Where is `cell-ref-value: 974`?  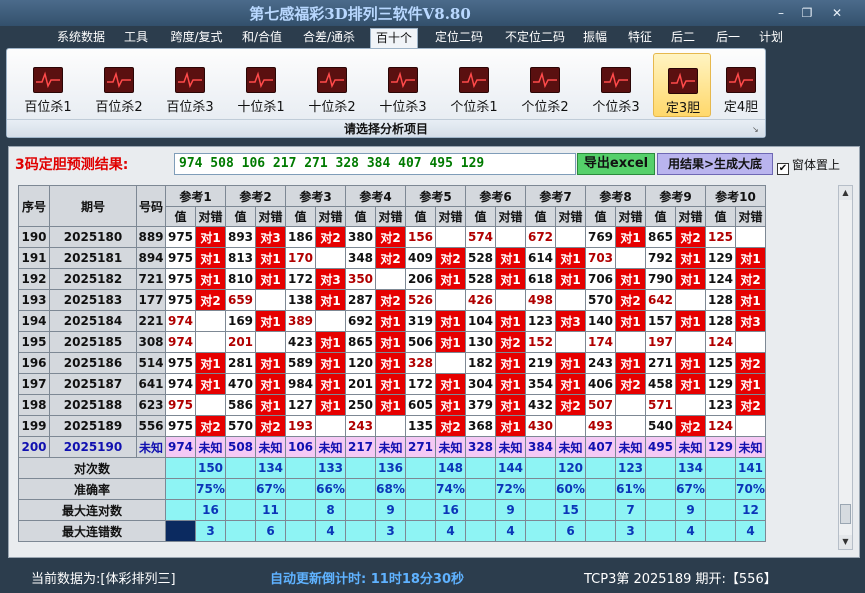 cell-ref-value: 974 is located at coordinates (180, 384).